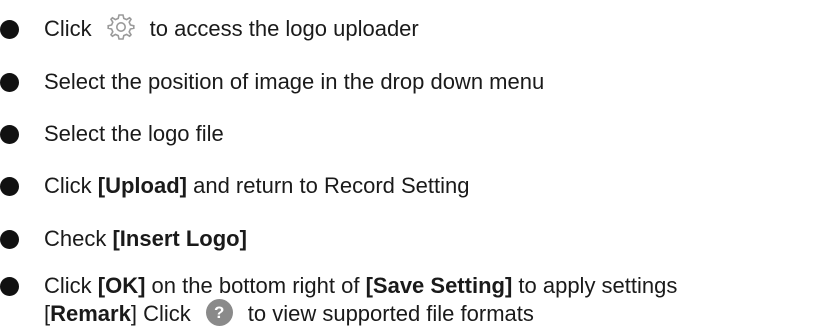 The width and height of the screenshot is (817, 331). What do you see at coordinates (163, 313) in the screenshot?
I see `remark-text-pre: Click` at bounding box center [163, 313].